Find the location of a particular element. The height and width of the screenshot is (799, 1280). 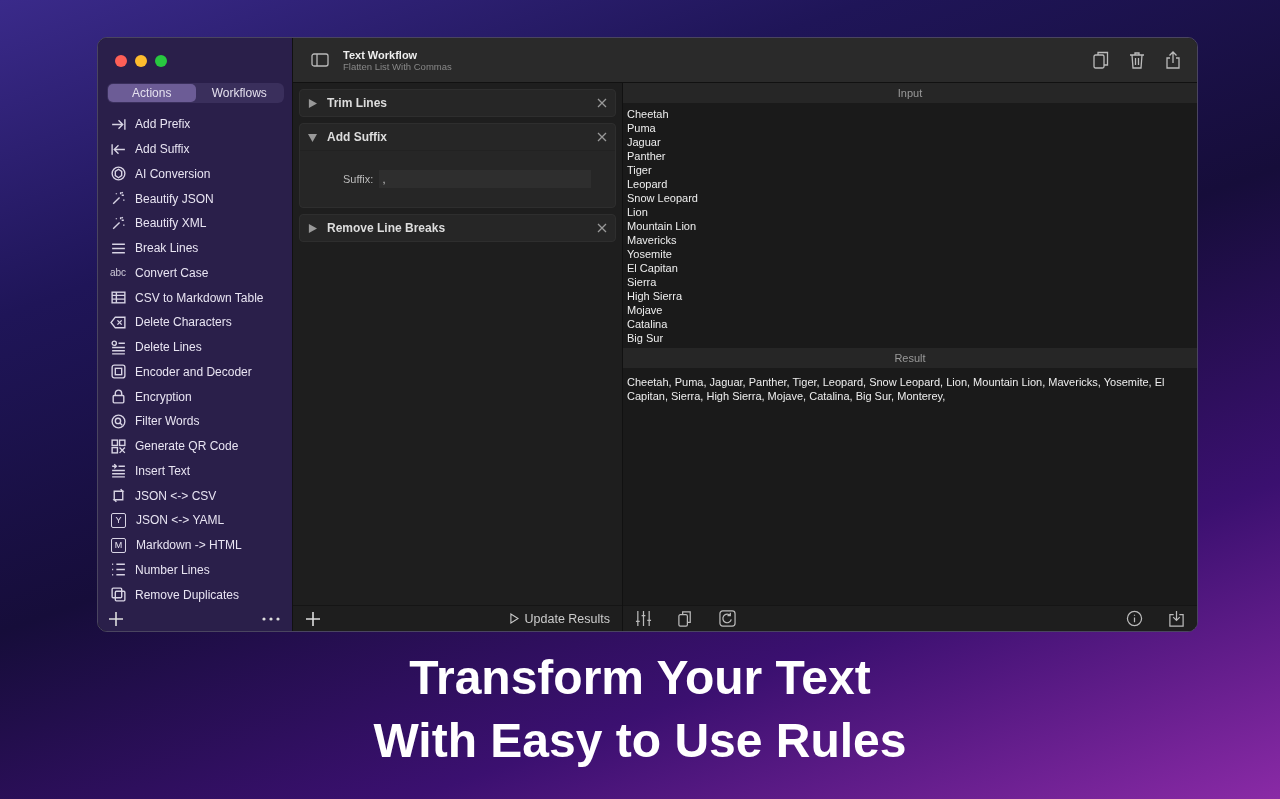

result-text: Cheetah, Puma, Jaguar, Panther, Tiger, Leopard, Snow Leopard, Lion, Mountain Lion, Mavericks, Yosemite, El Capitan, Sierra, High Sierra, Mojave, Catalina, Big Sur, Monterey, is located at coordinates (896, 389).